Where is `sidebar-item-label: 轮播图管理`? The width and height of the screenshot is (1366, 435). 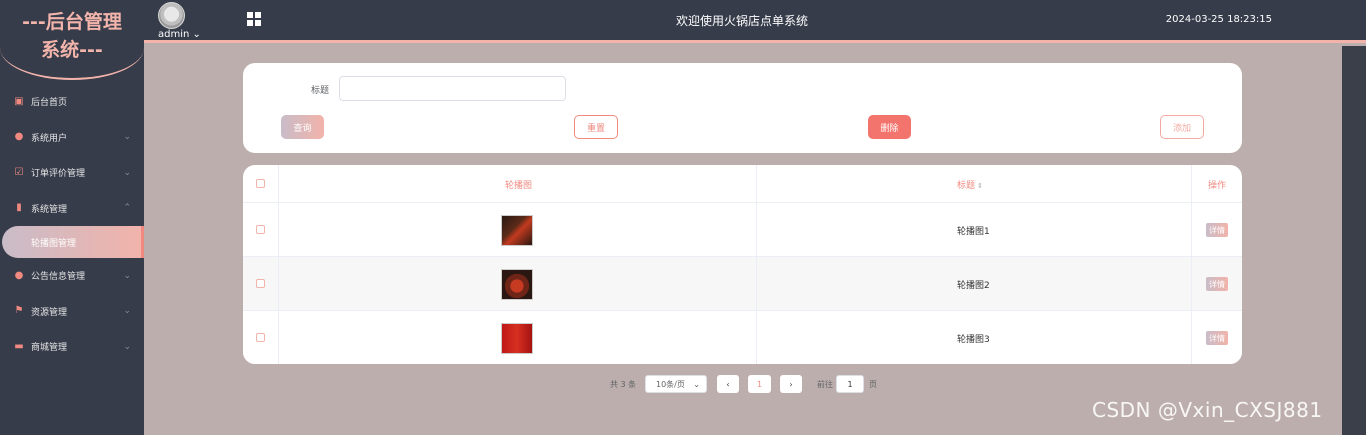
sidebar-item-label: 轮播图管理 is located at coordinates (54, 243).